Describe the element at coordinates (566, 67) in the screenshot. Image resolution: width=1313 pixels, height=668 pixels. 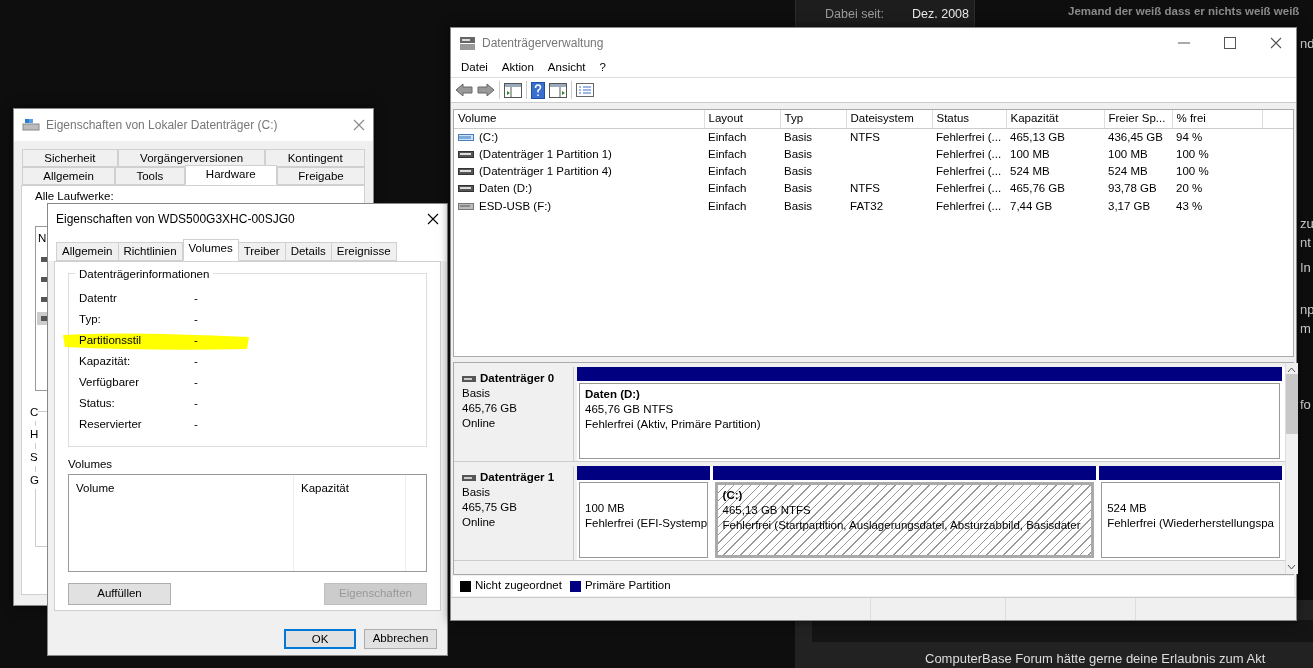
I see `menu-item: Ansicht` at that location.